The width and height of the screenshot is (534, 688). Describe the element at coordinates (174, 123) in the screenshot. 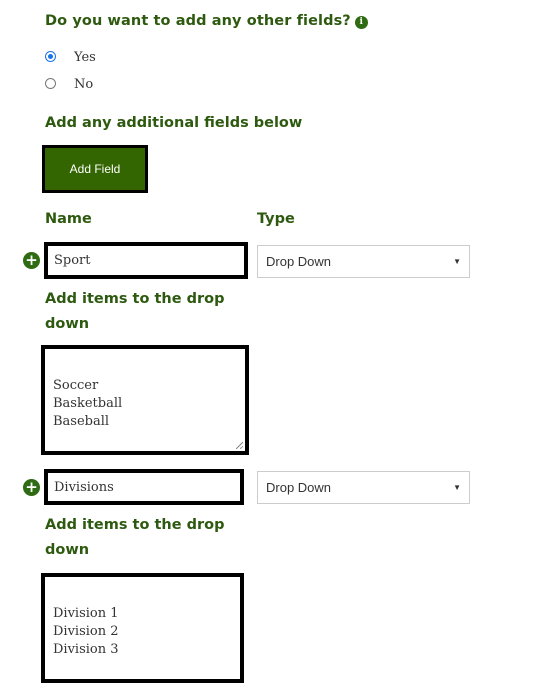

I see `additional-fields-title: Add any additional fields below` at that location.